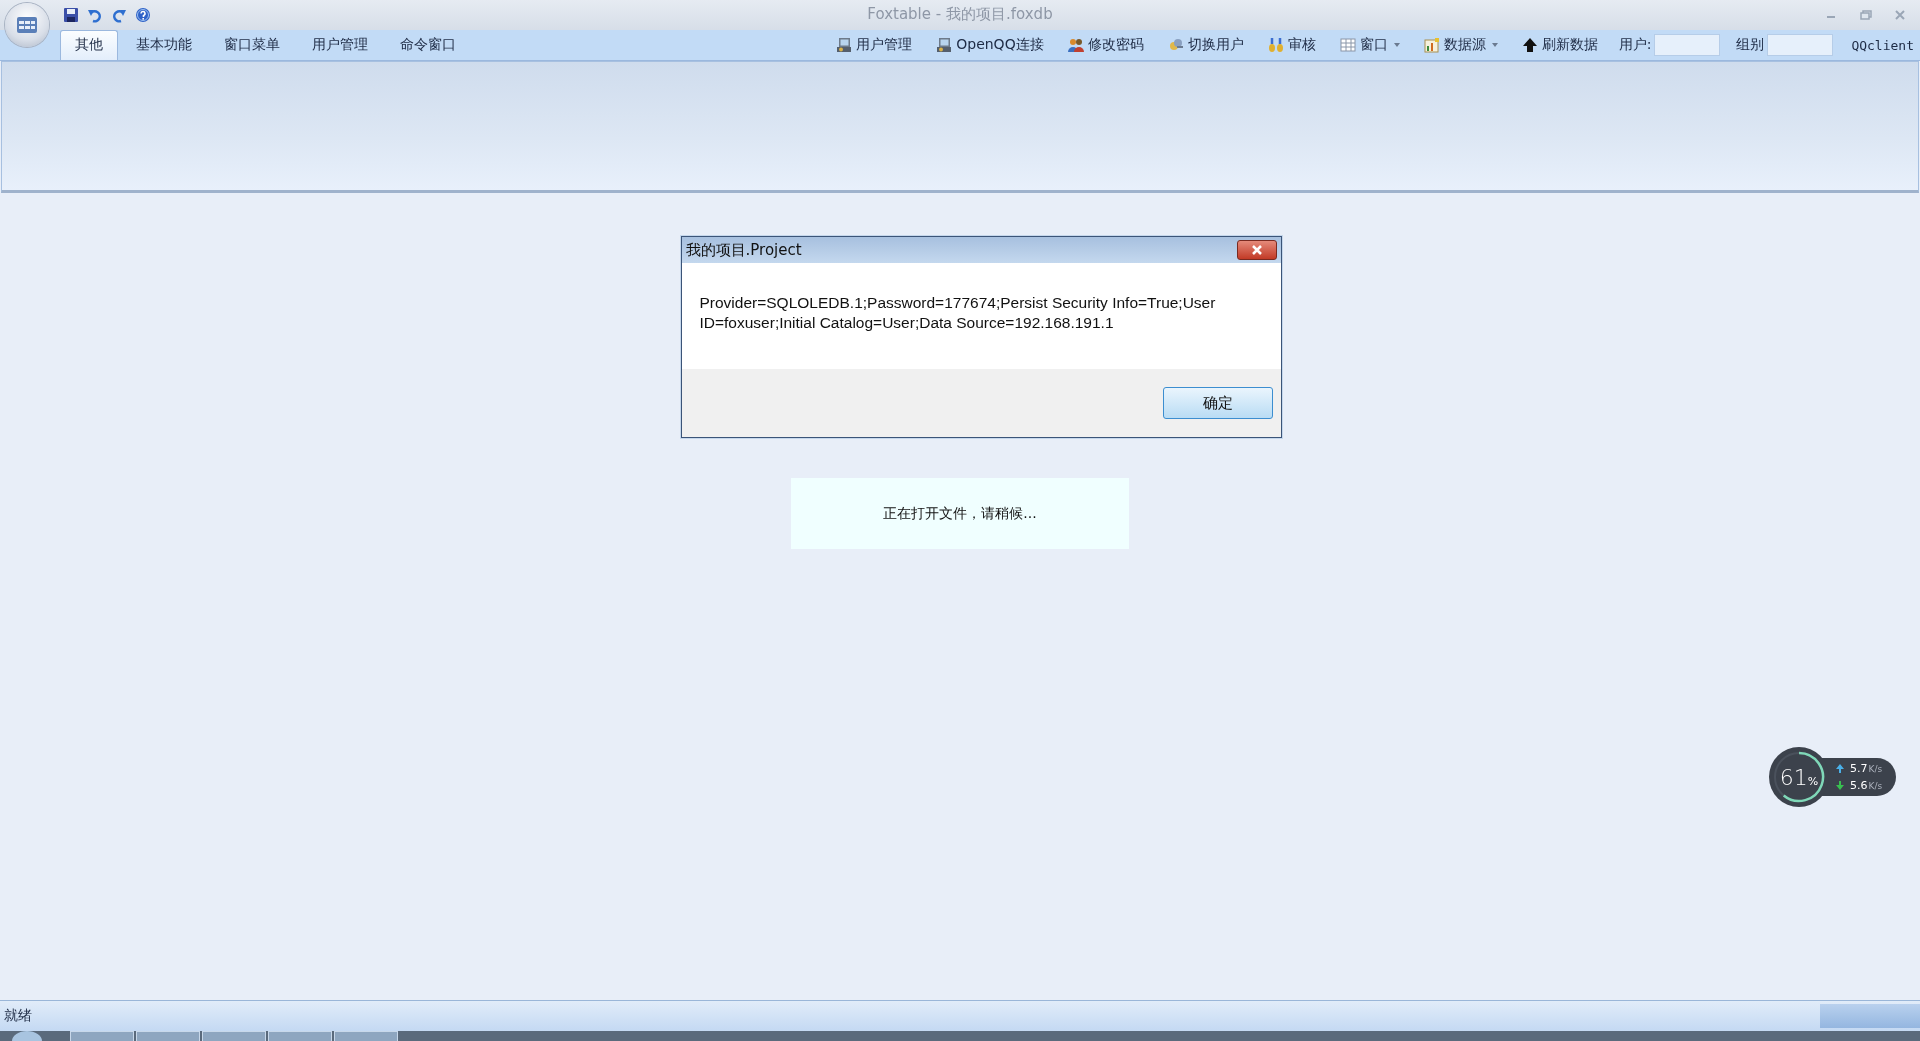 The height and width of the screenshot is (1041, 1920). I want to click on field-label: 用户:, so click(1635, 45).